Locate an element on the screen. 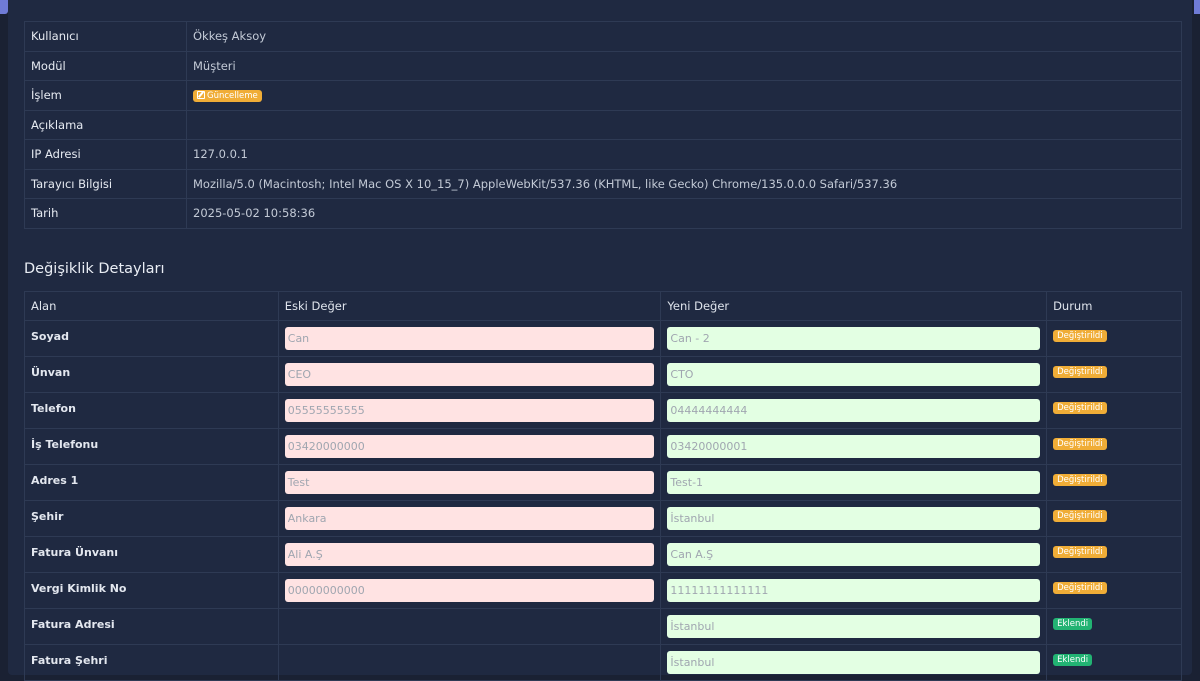  old-value-cell: 05555555555 is located at coordinates (469, 410).